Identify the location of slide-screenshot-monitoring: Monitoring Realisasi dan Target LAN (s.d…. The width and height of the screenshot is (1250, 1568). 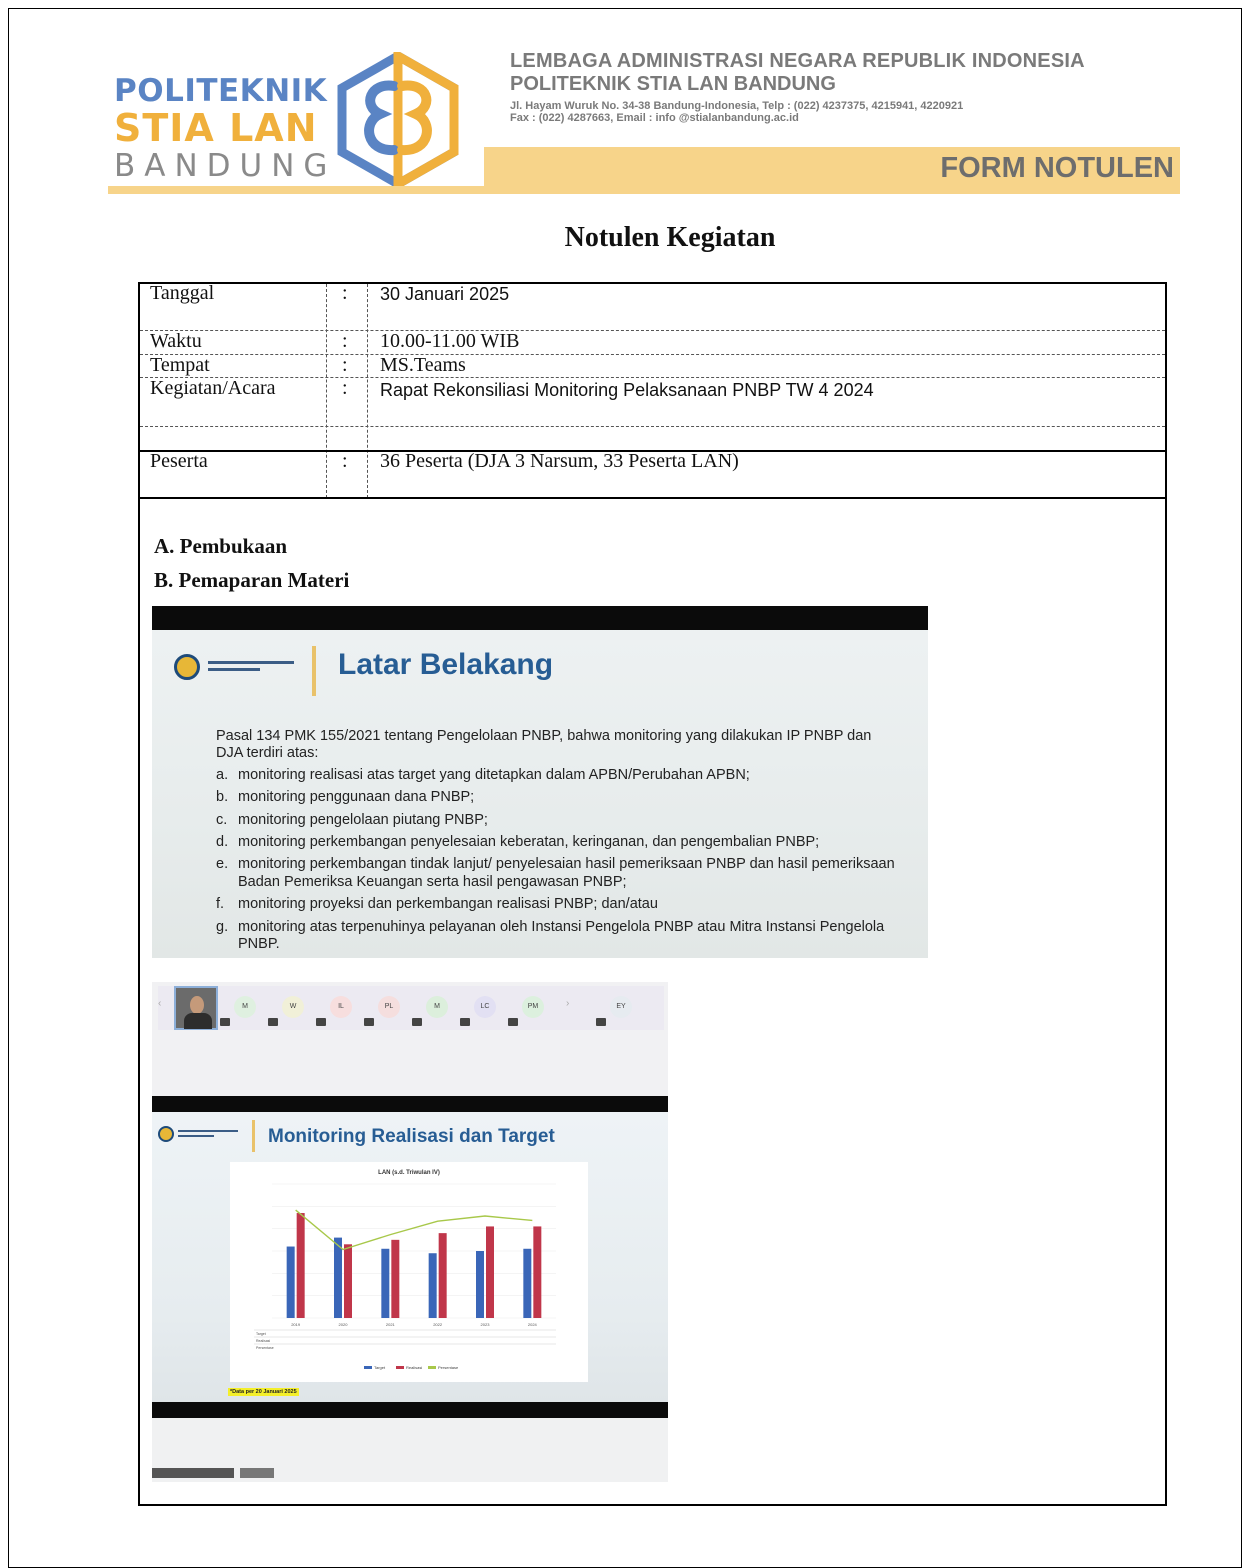
(410, 1289).